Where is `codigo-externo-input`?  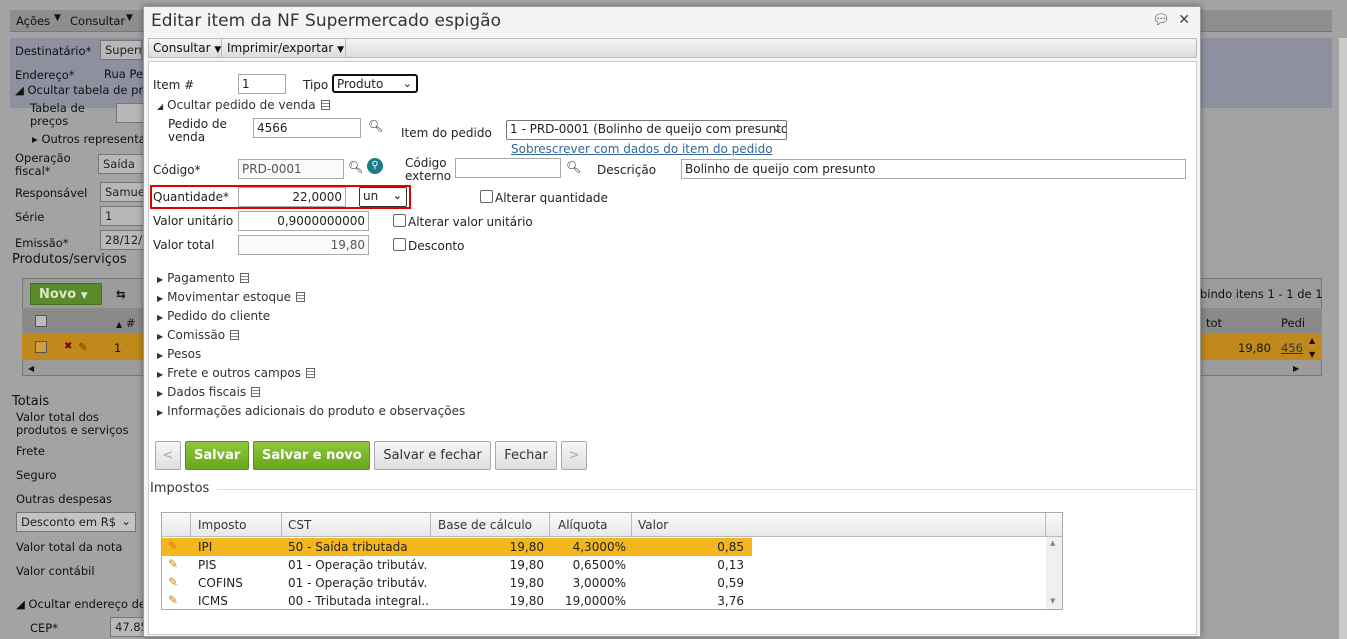
codigo-externo-input is located at coordinates (508, 168).